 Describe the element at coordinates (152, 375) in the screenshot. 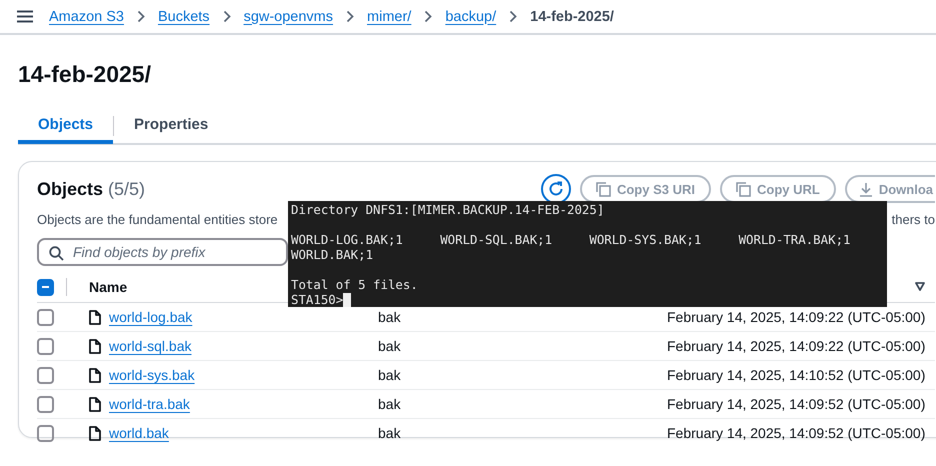

I see `object-link: world-sys.bak` at that location.